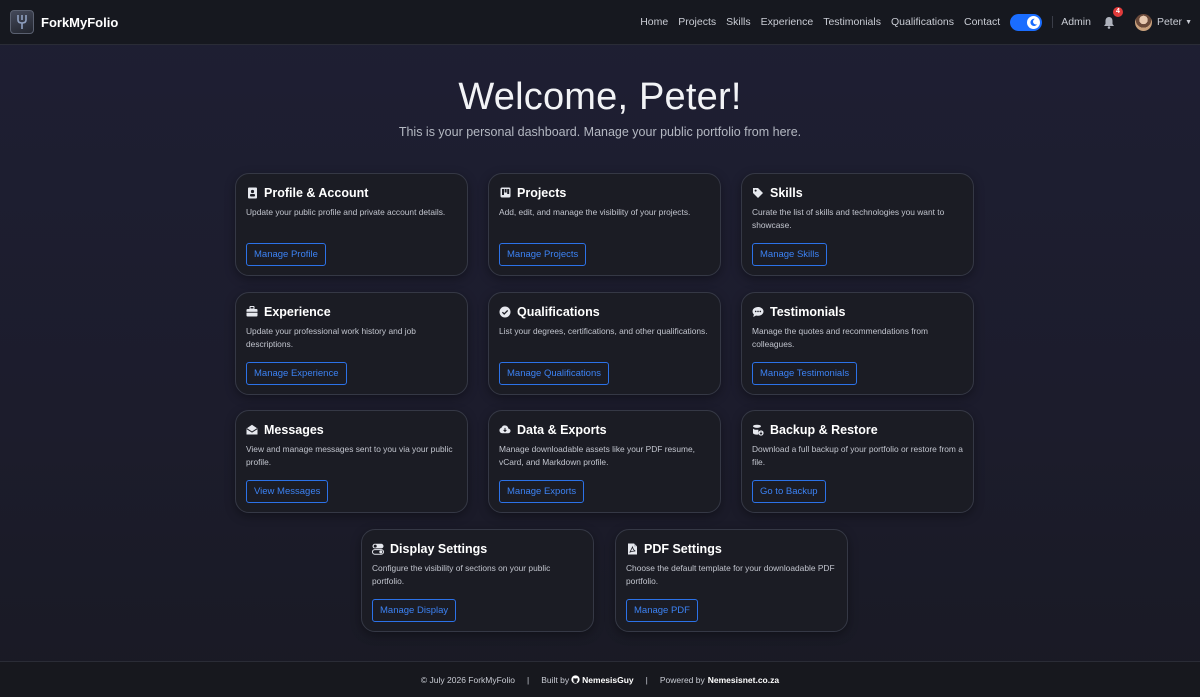 This screenshot has height=697, width=1200. I want to click on view-messages-button: View Messages, so click(287, 491).